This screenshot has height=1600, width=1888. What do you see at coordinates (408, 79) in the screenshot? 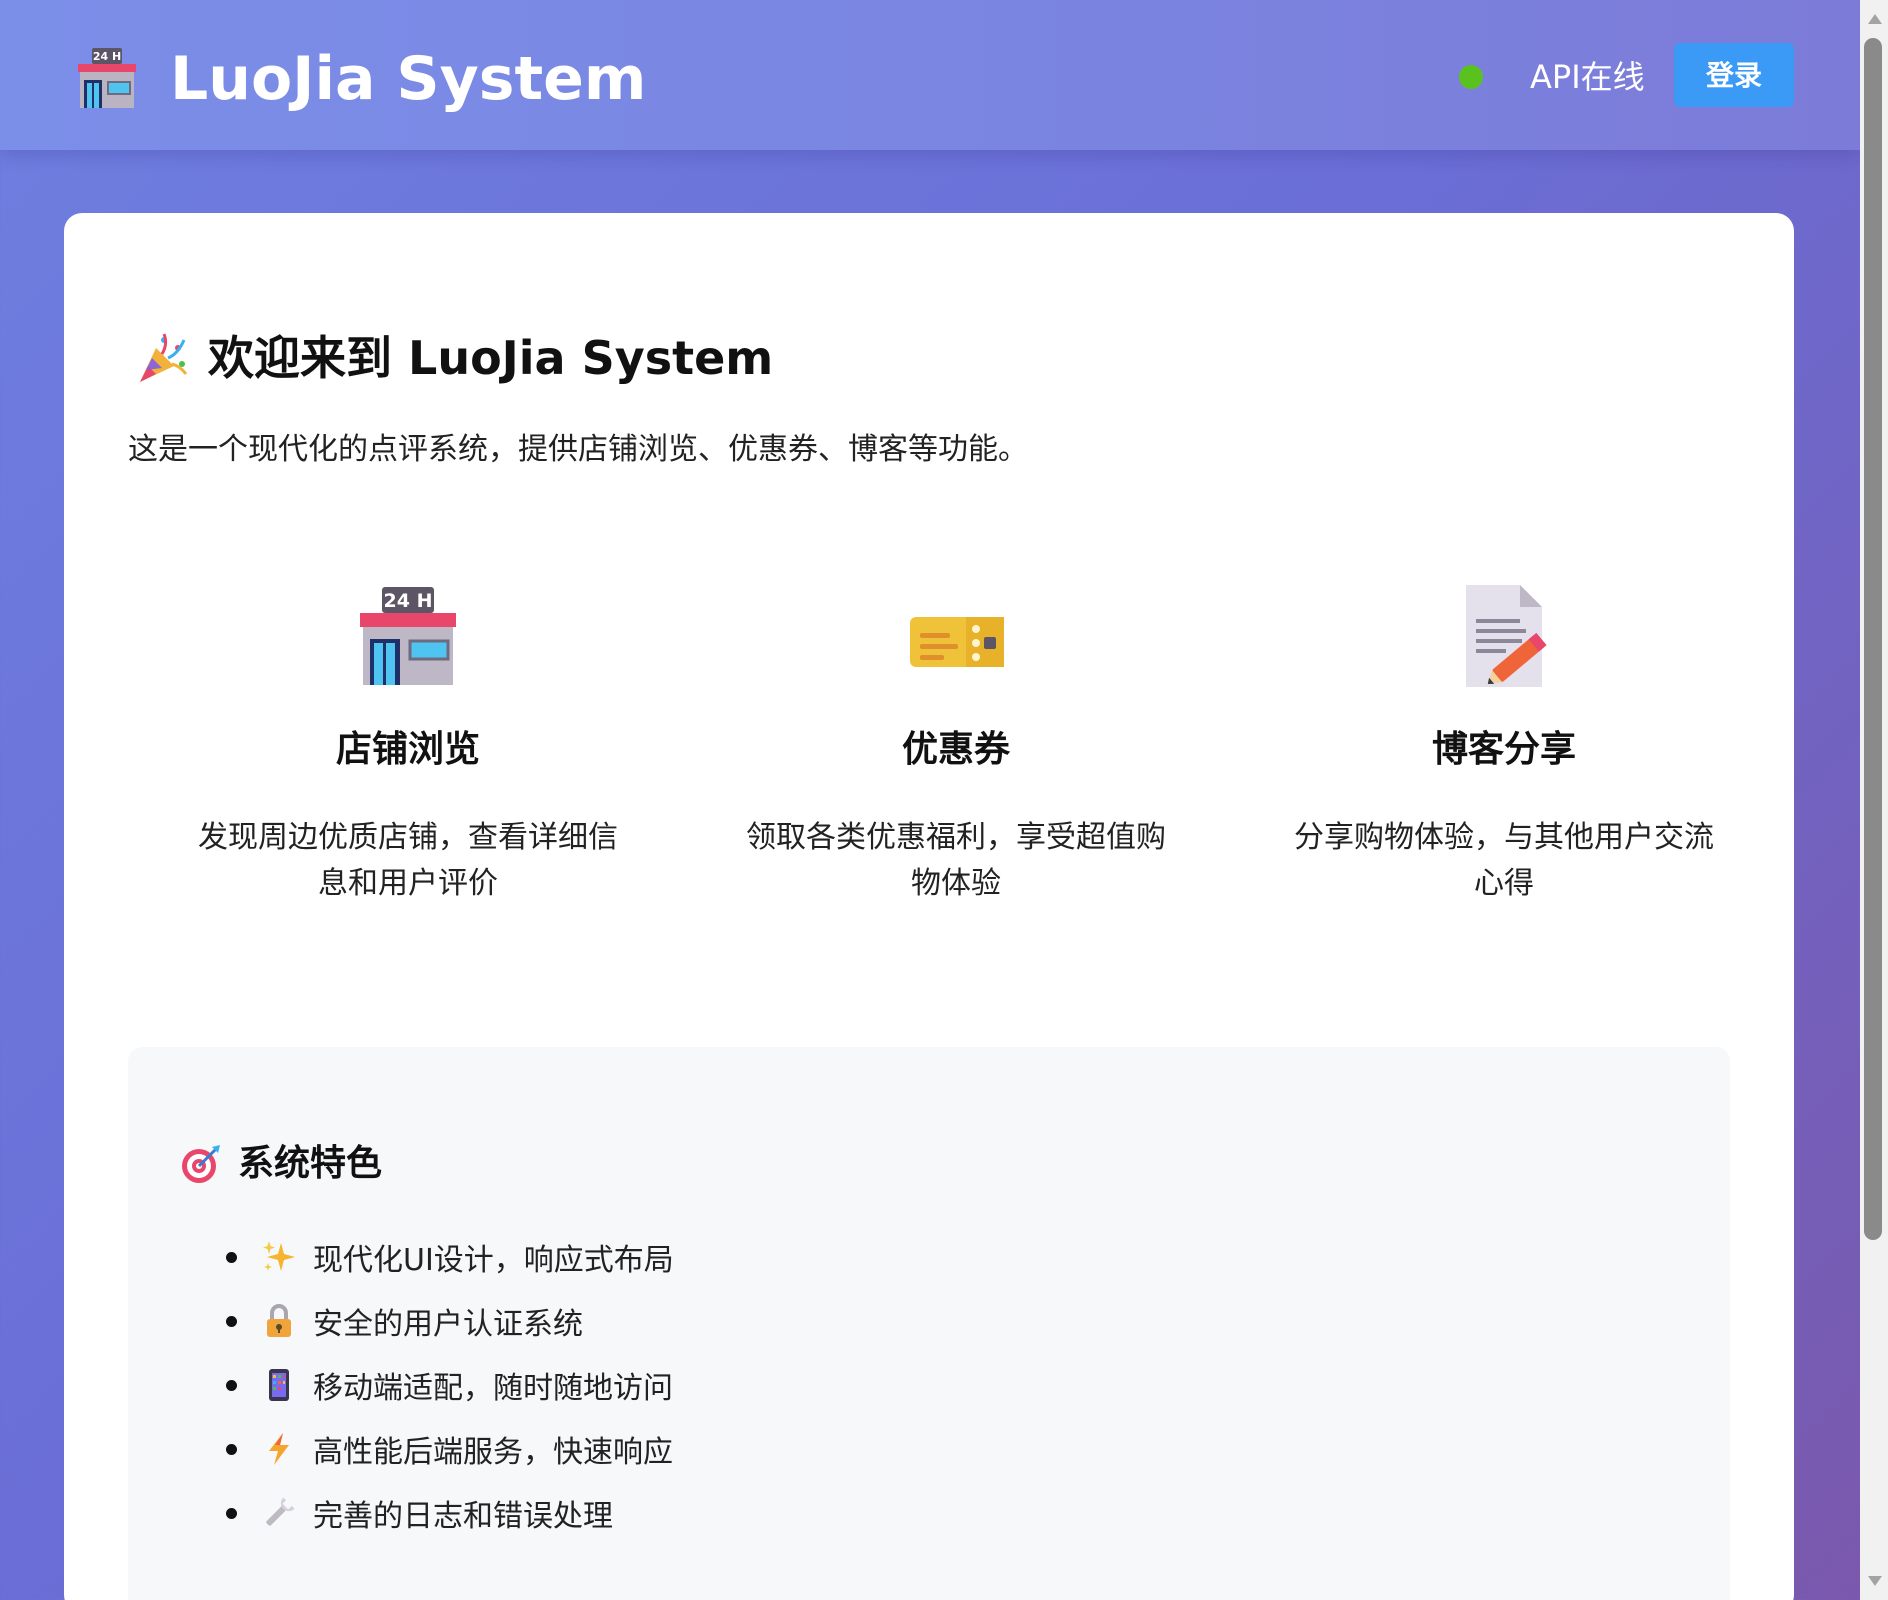
I see `app-title: LuoJia System` at bounding box center [408, 79].